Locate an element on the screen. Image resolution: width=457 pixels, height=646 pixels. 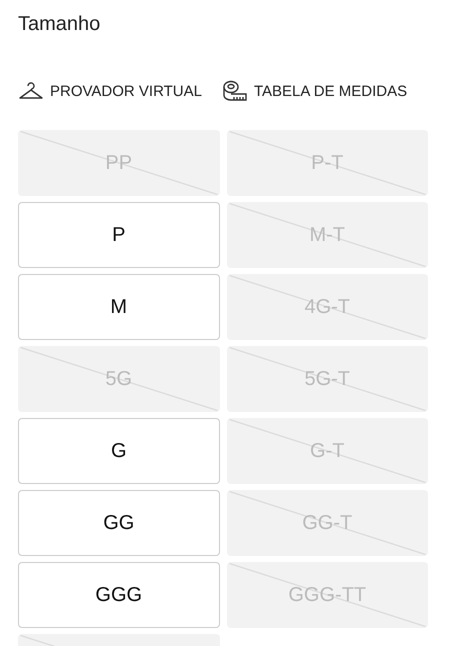
size-button: GGG is located at coordinates (119, 595).